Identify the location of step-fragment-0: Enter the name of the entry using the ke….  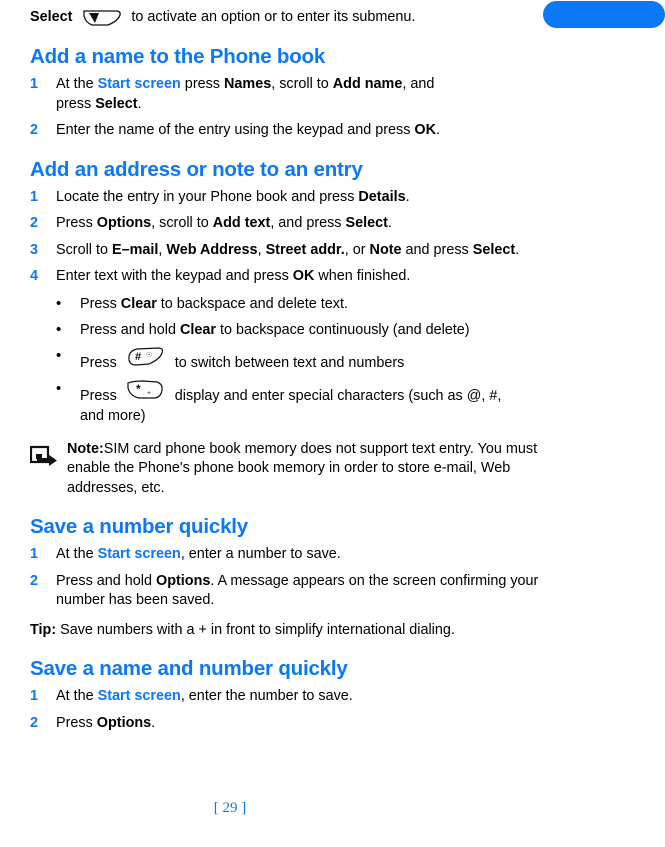
(235, 130).